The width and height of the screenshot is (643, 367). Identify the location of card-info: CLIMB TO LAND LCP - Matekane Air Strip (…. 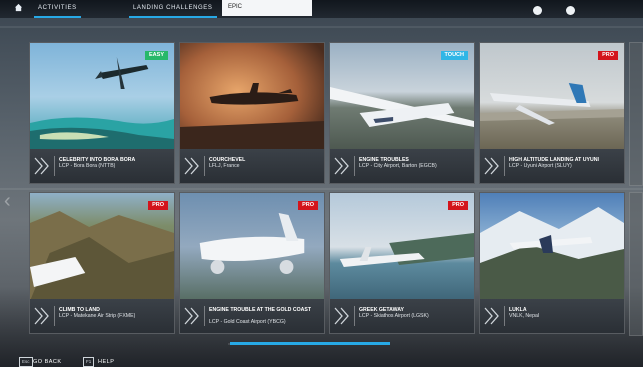
(102, 316).